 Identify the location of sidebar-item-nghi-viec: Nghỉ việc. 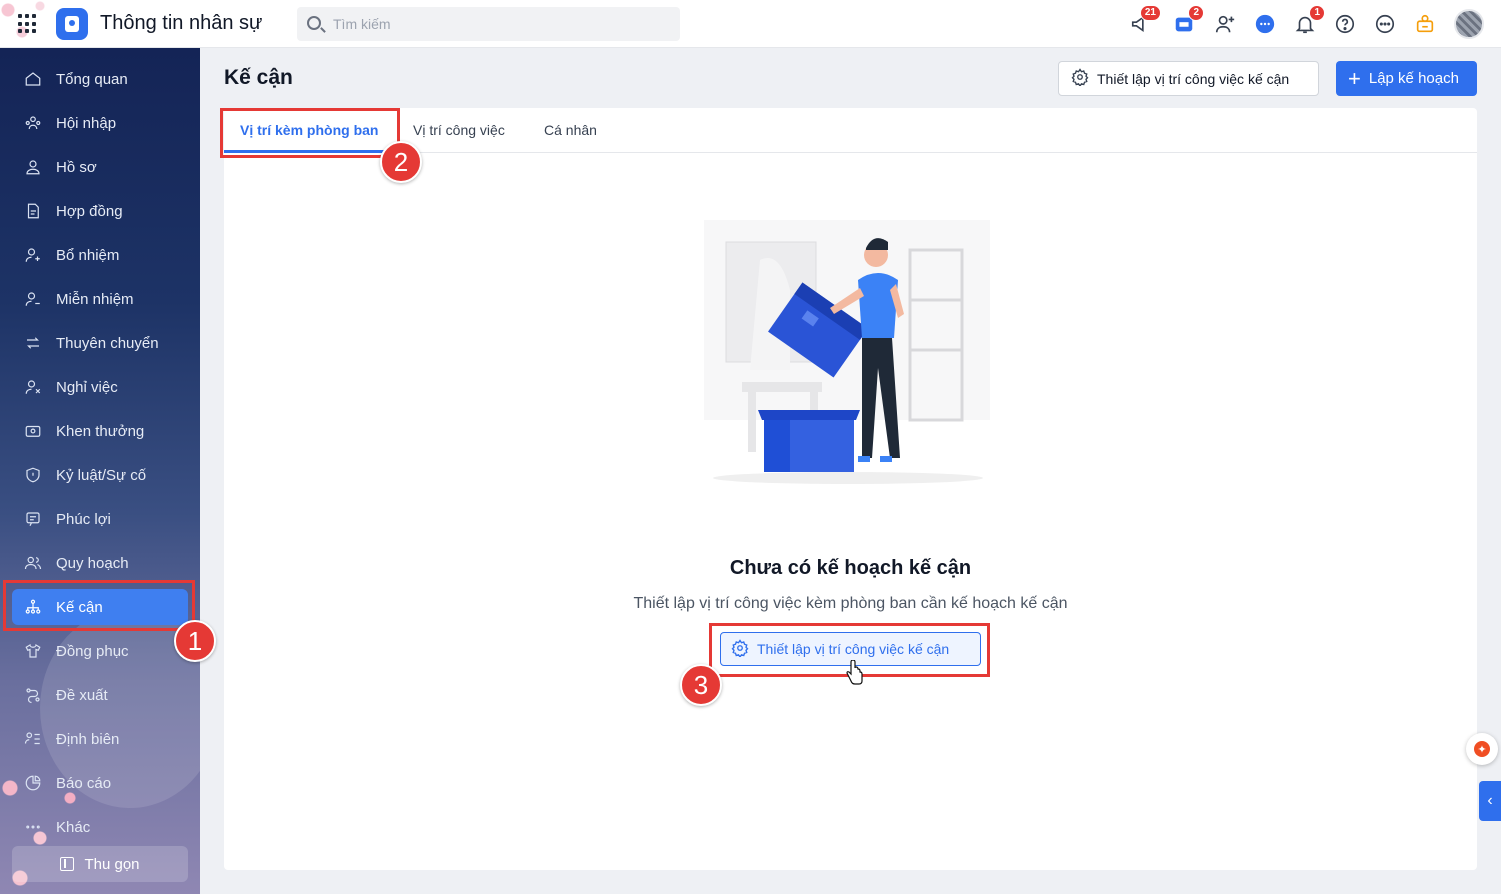
(100, 387).